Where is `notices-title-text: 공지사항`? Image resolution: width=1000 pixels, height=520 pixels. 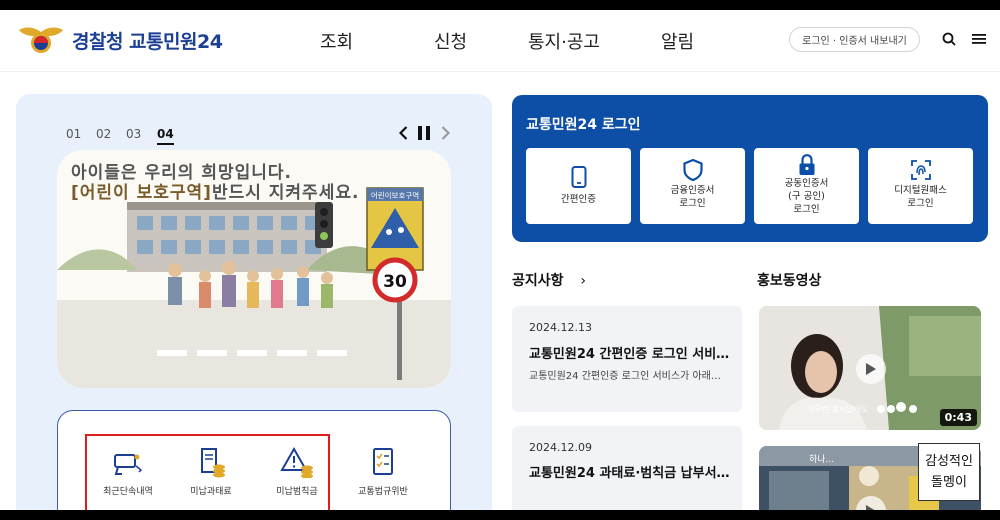
notices-title-text: 공지사항 is located at coordinates (538, 281).